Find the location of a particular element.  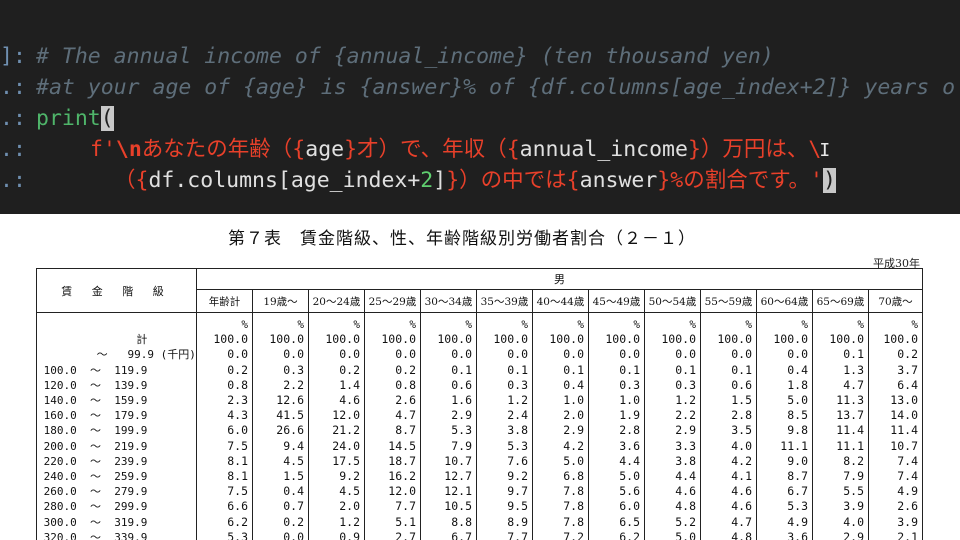

table-cell: 0.6 is located at coordinates (728, 385).